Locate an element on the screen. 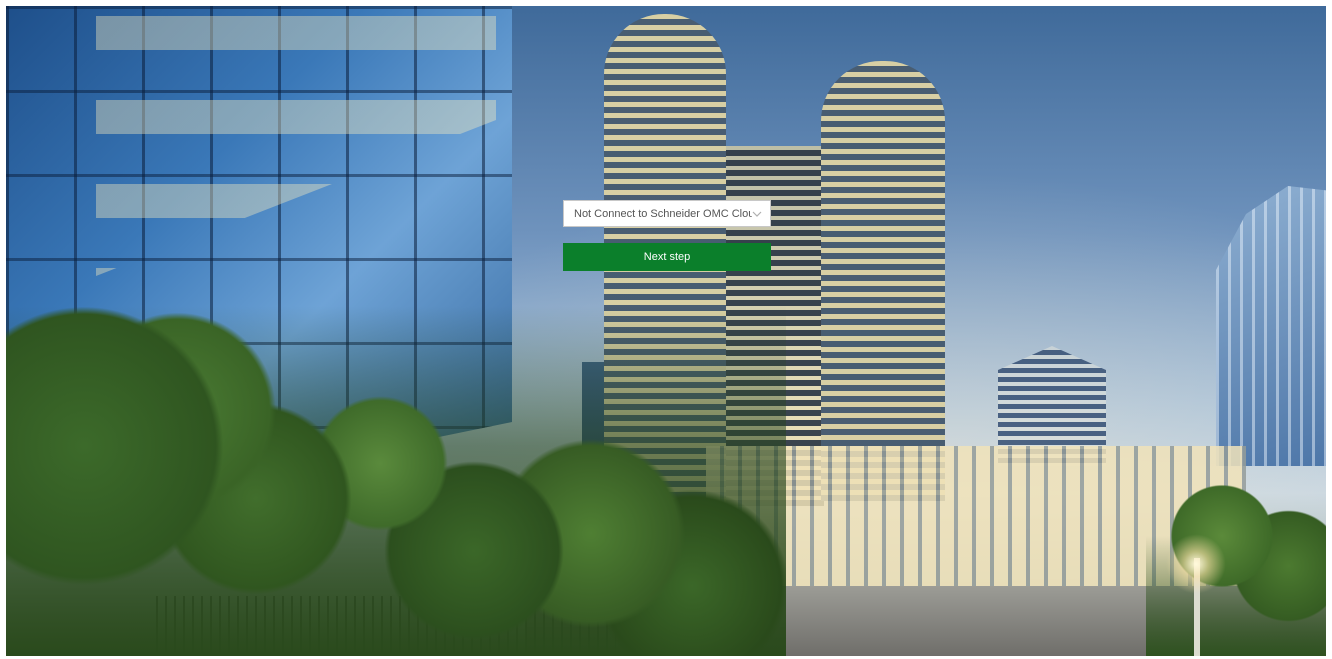 This screenshot has height=659, width=1332. lamp-glow is located at coordinates (1196, 564).